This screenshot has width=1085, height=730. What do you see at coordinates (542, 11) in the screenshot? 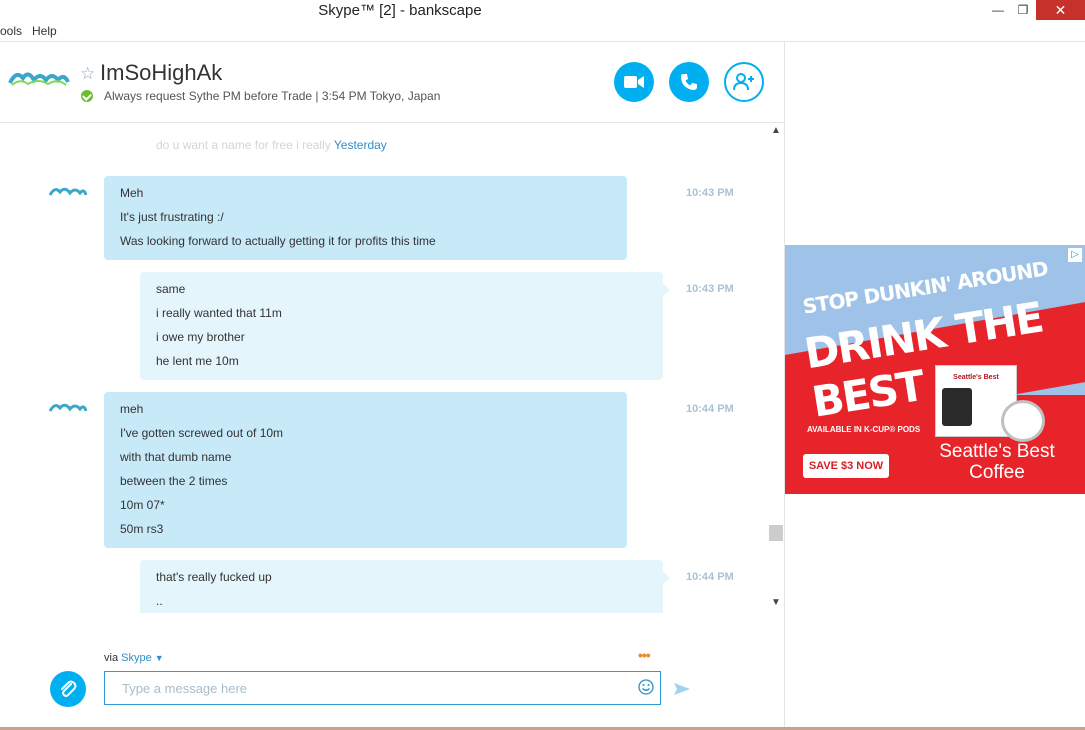
I see `title-bar: Skype™ [2] - bankscape — ❐ ✕` at bounding box center [542, 11].